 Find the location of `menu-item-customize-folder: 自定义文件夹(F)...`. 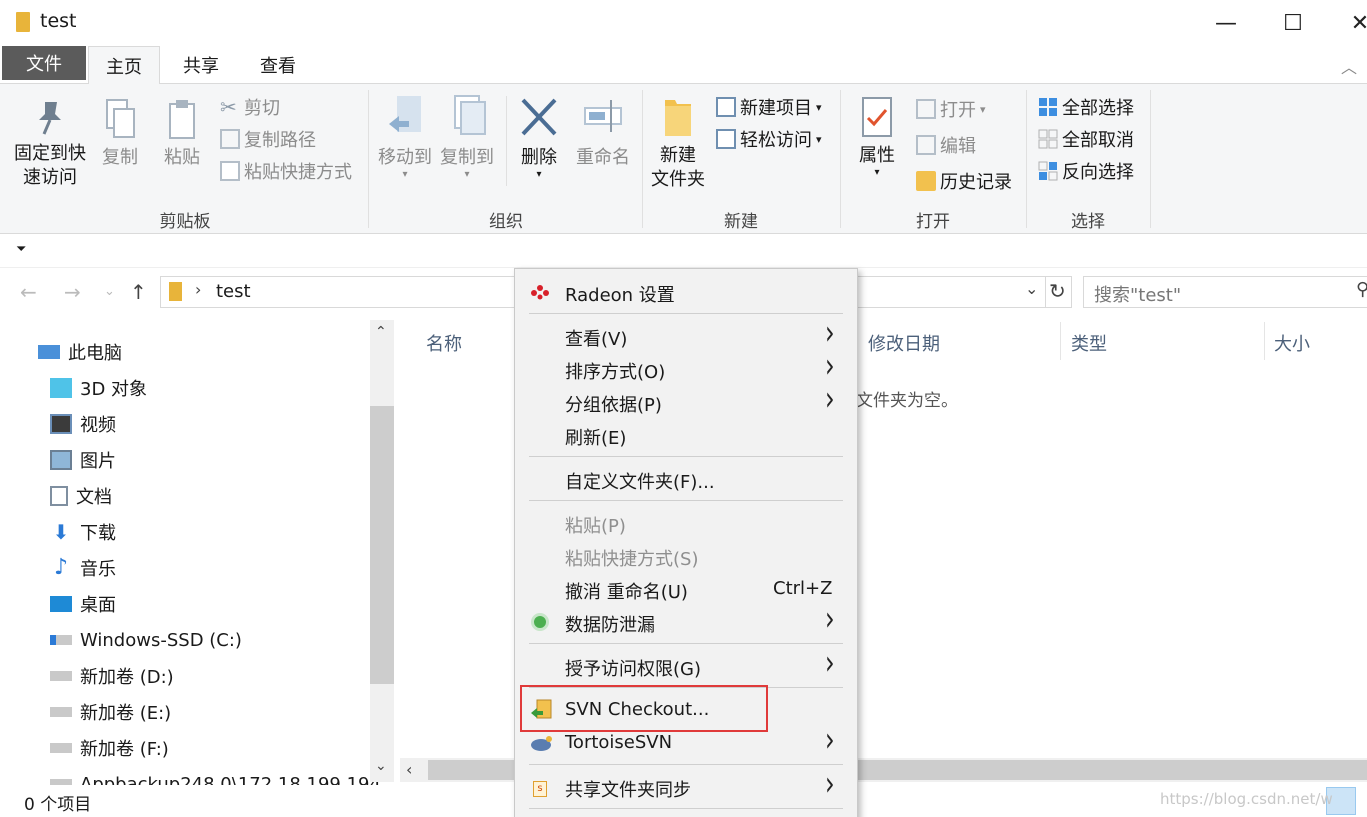

menu-item-customize-folder: 自定义文件夹(F)... is located at coordinates (640, 481).